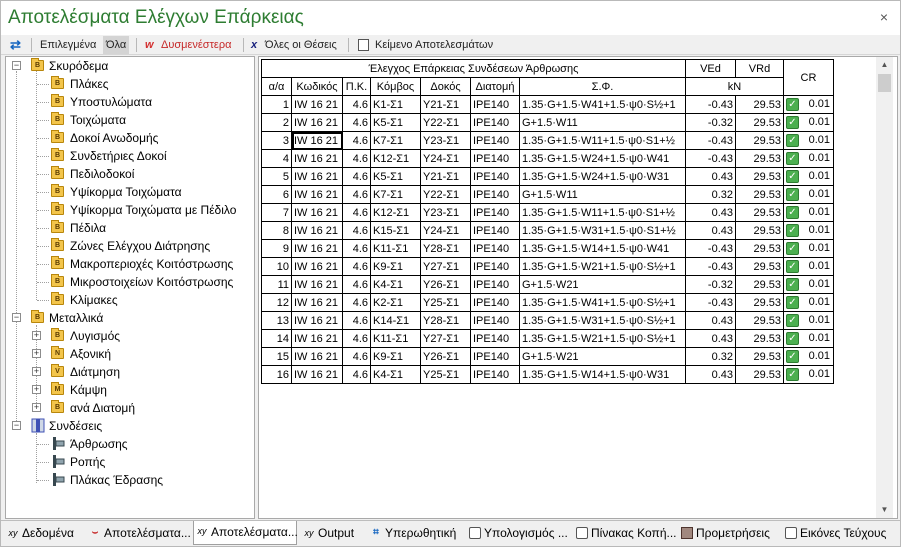  I want to click on cell-aa: 16, so click(276, 374).